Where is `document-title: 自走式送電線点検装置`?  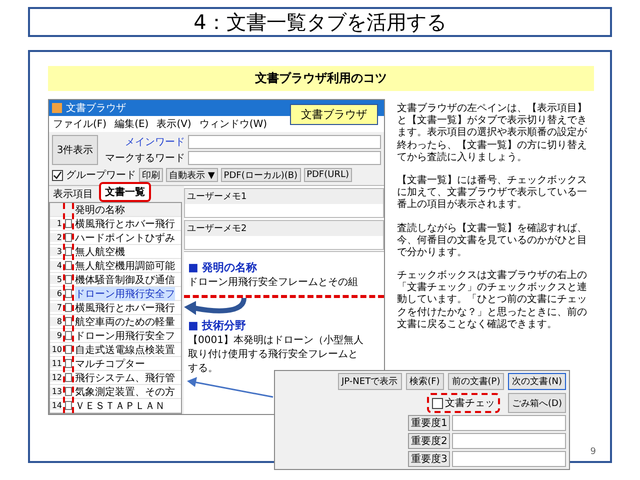
document-title: 自走式送電線点検装置 is located at coordinates (125, 350).